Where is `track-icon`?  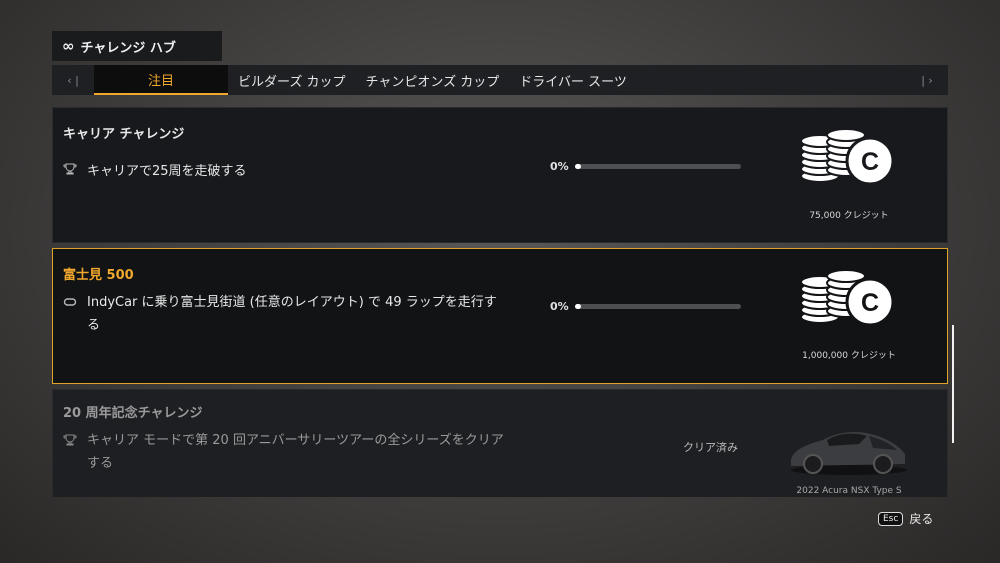 track-icon is located at coordinates (71, 304).